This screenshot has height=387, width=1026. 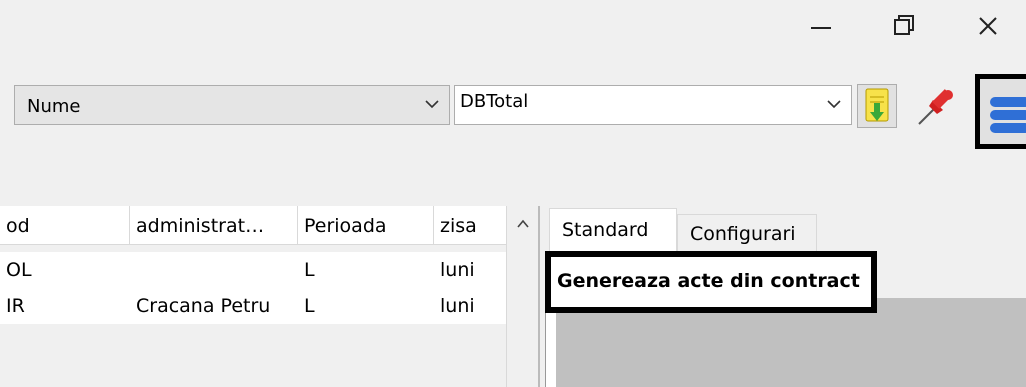 What do you see at coordinates (1008, 115) in the screenshot?
I see `database-icon` at bounding box center [1008, 115].